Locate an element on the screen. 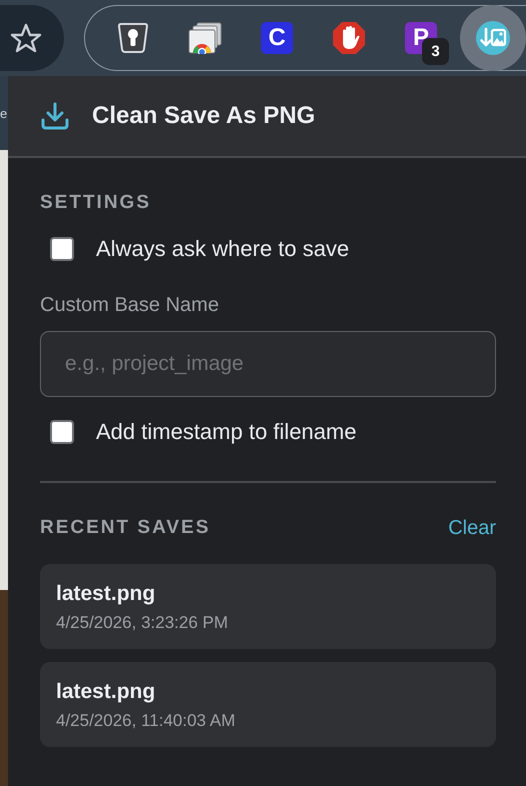 The width and height of the screenshot is (526, 786). letter-logo: C is located at coordinates (277, 38).